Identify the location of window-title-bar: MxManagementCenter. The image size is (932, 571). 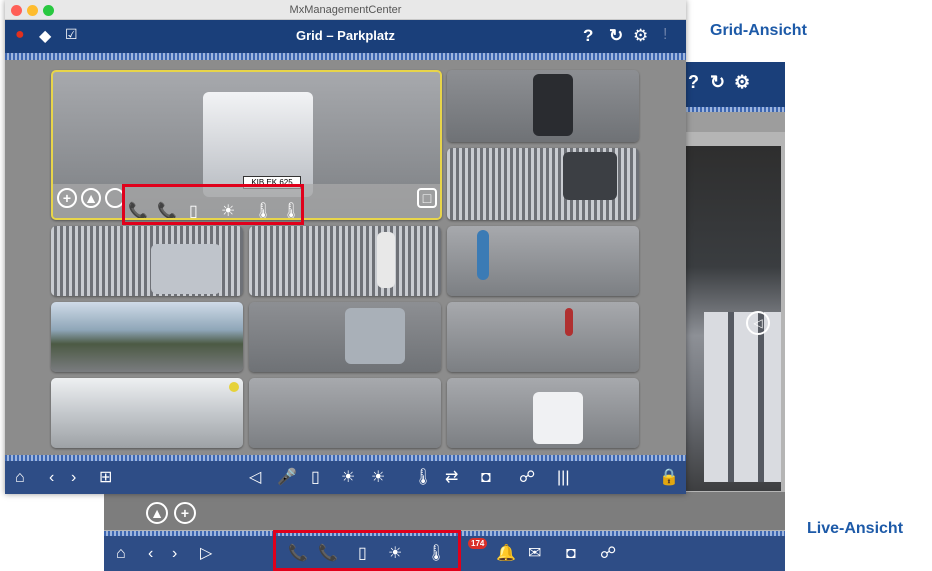
(345, 10).